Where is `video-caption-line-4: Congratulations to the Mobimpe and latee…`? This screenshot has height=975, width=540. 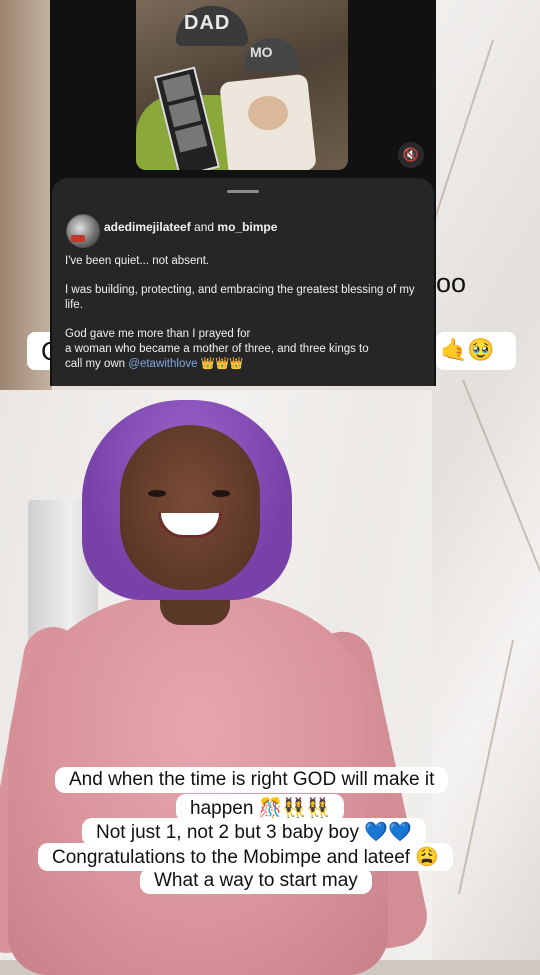
video-caption-line-4: Congratulations to the Mobimpe and latee… is located at coordinates (245, 857).